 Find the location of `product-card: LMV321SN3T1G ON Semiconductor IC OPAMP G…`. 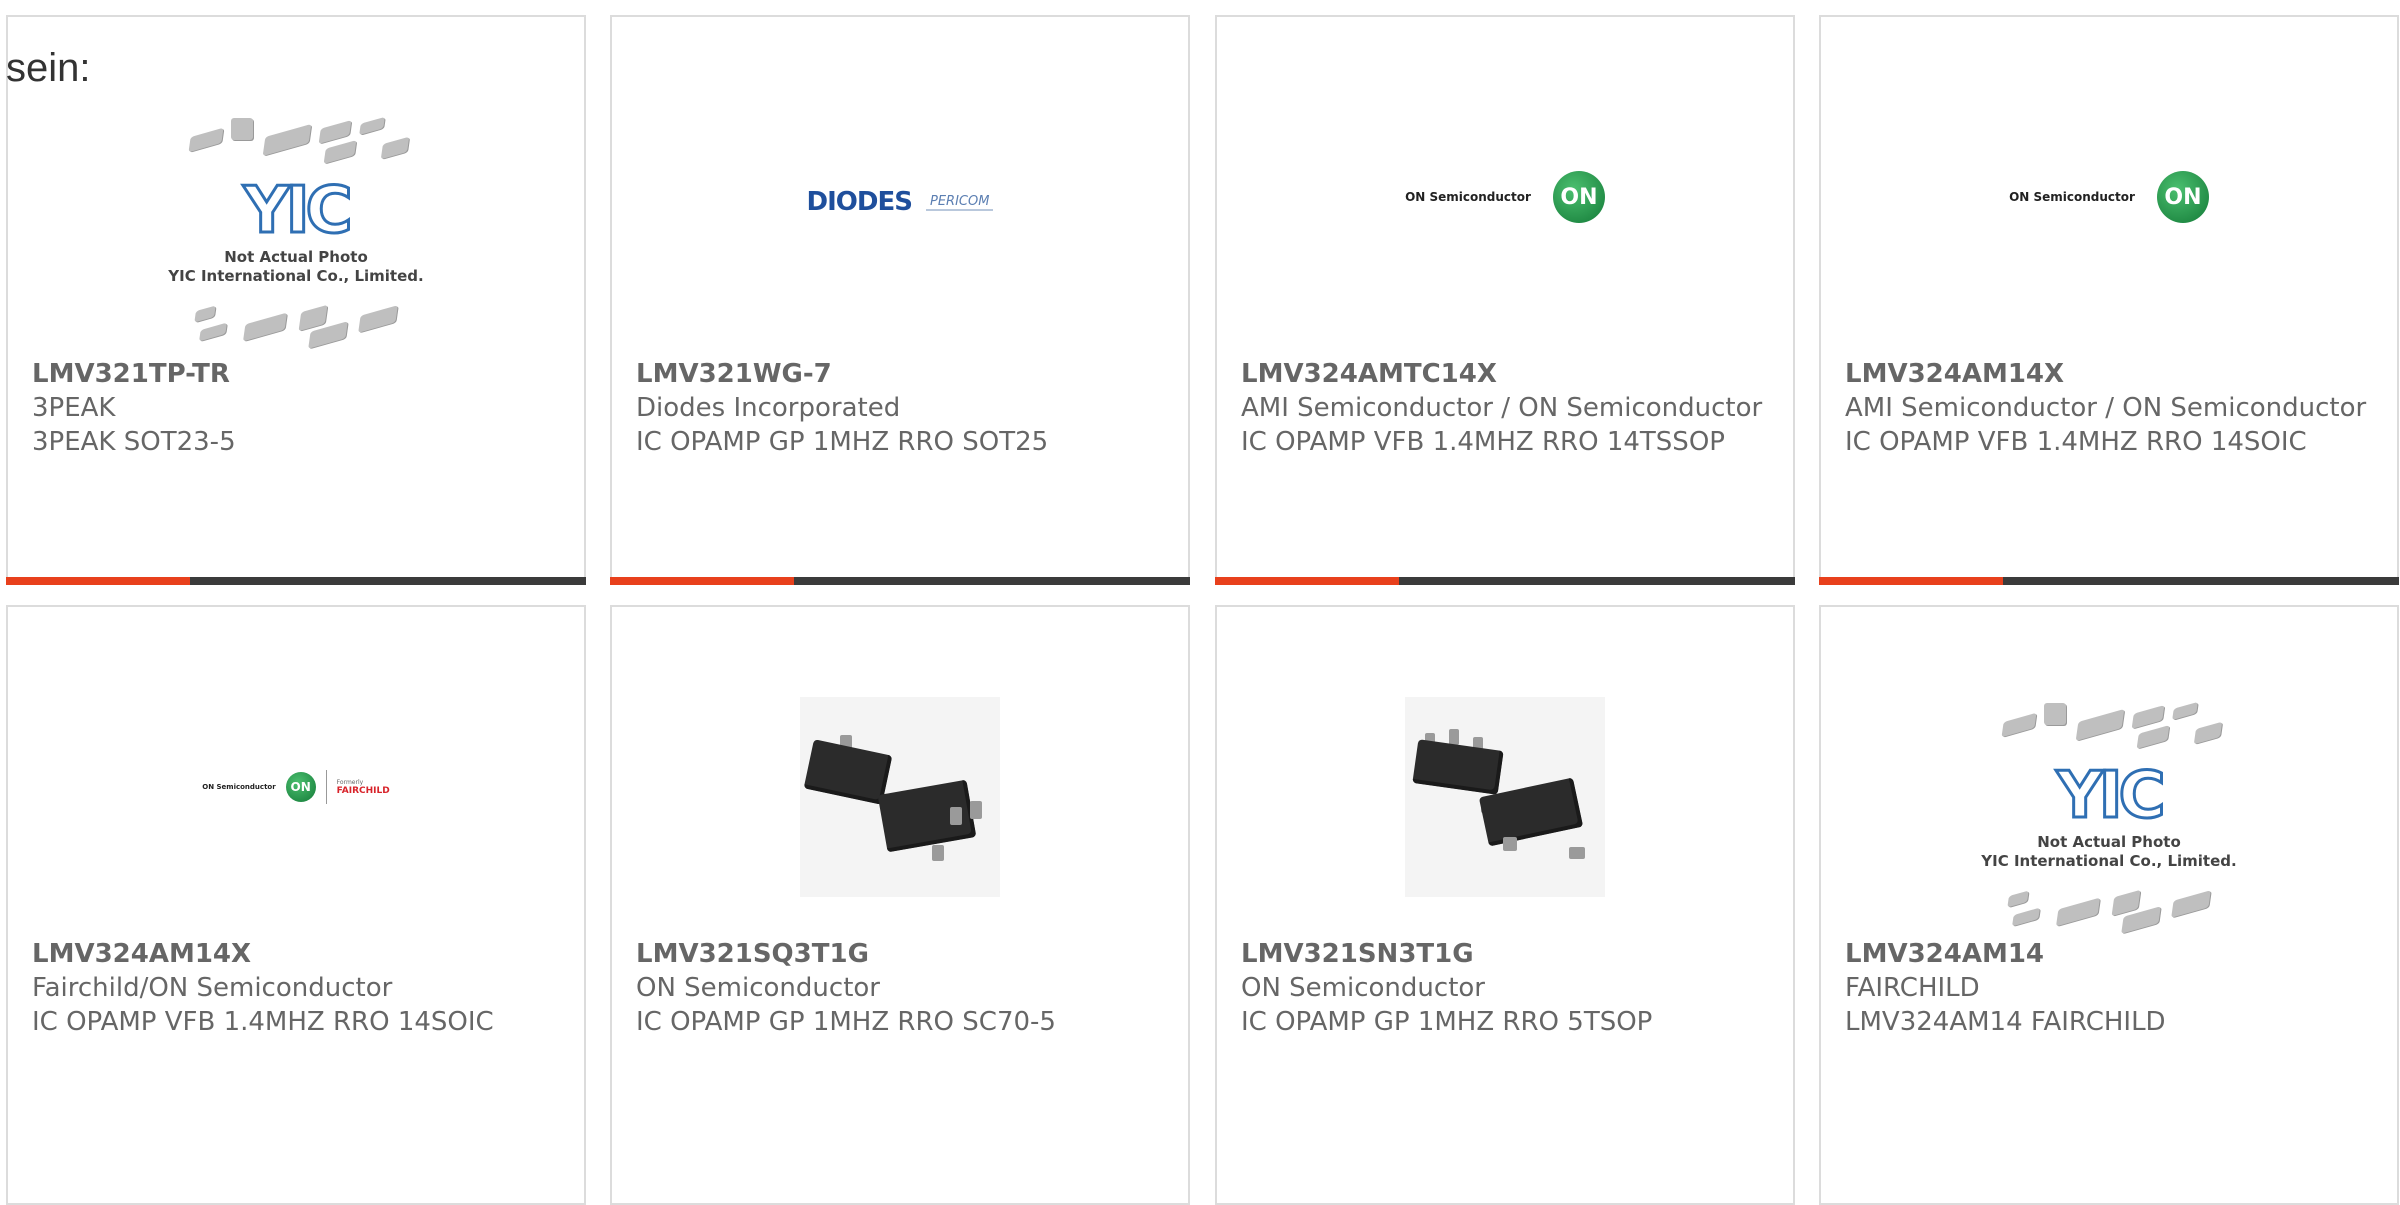

product-card: LMV321SN3T1G ON Semiconductor IC OPAMP G… is located at coordinates (1505, 905).